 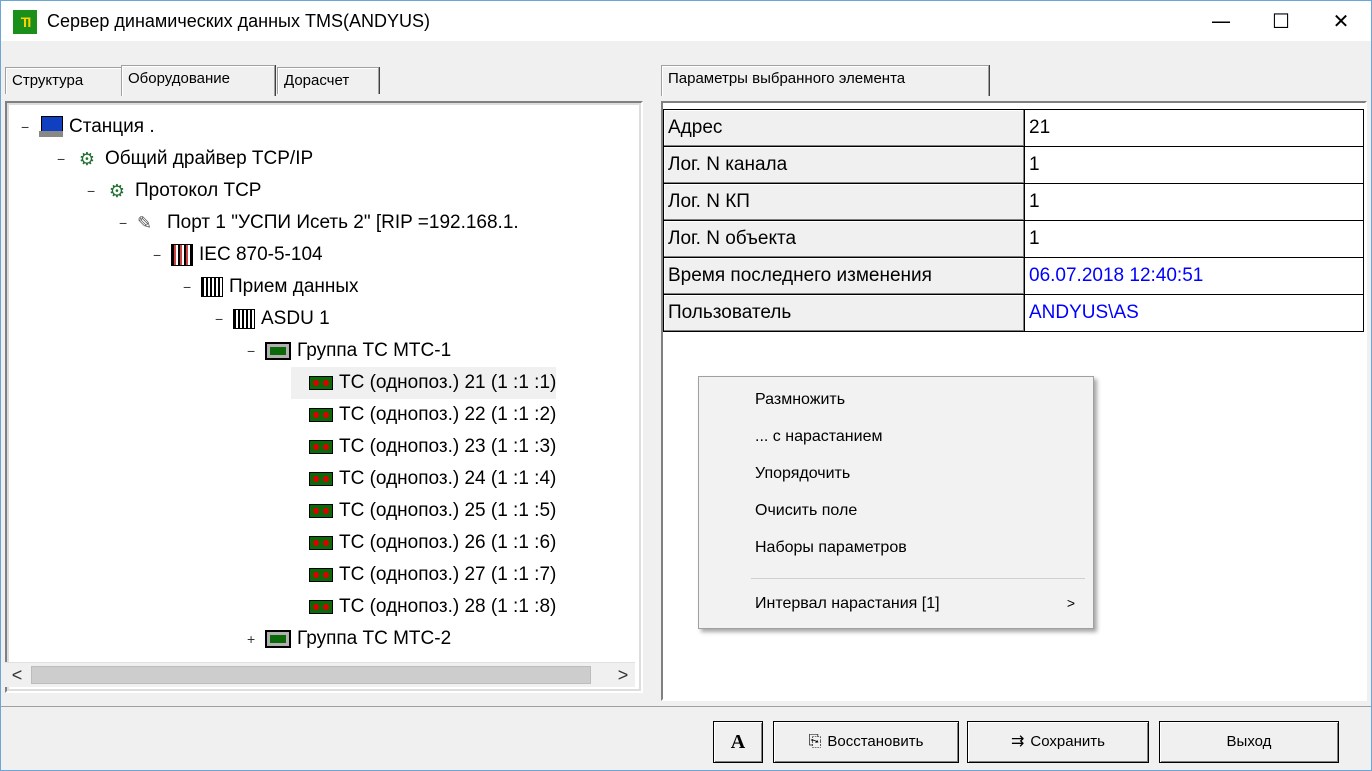 I want to click on tree-node: ТС (однопоз.) 26 (1 :1 :6), so click(x=423, y=543).